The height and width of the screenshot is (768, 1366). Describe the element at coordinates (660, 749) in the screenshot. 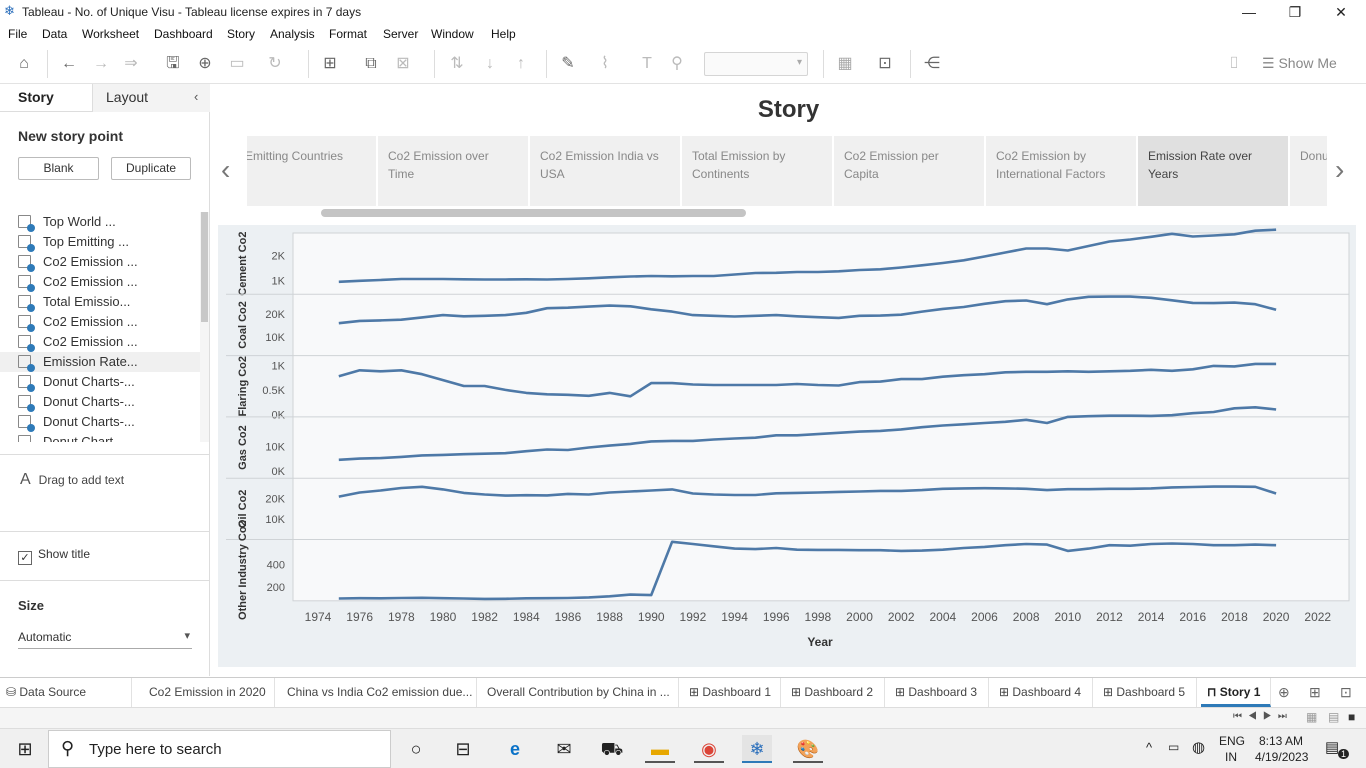

I see `file-explorer-icon: ▬` at that location.